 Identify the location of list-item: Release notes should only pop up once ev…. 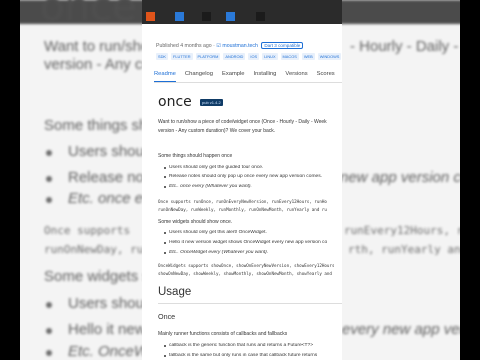
(246, 176).